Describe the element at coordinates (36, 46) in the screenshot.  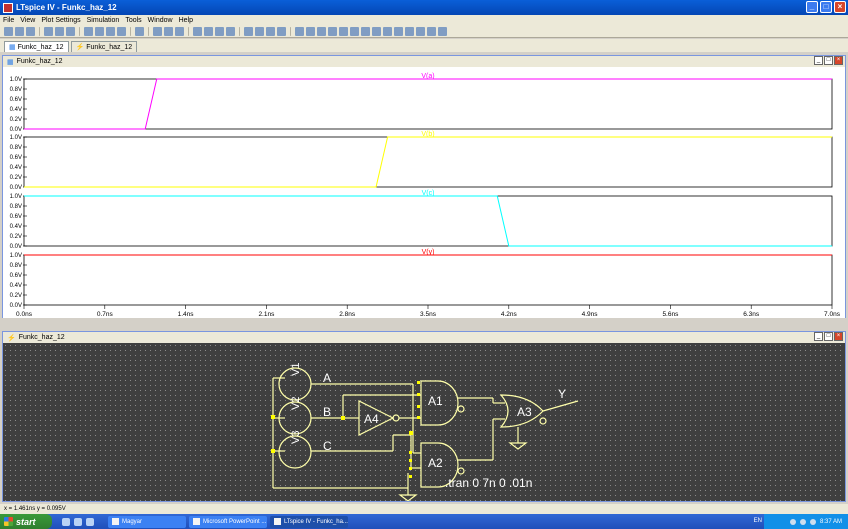
I see `tab-waveform: ▦ Funkc_haz_12` at that location.